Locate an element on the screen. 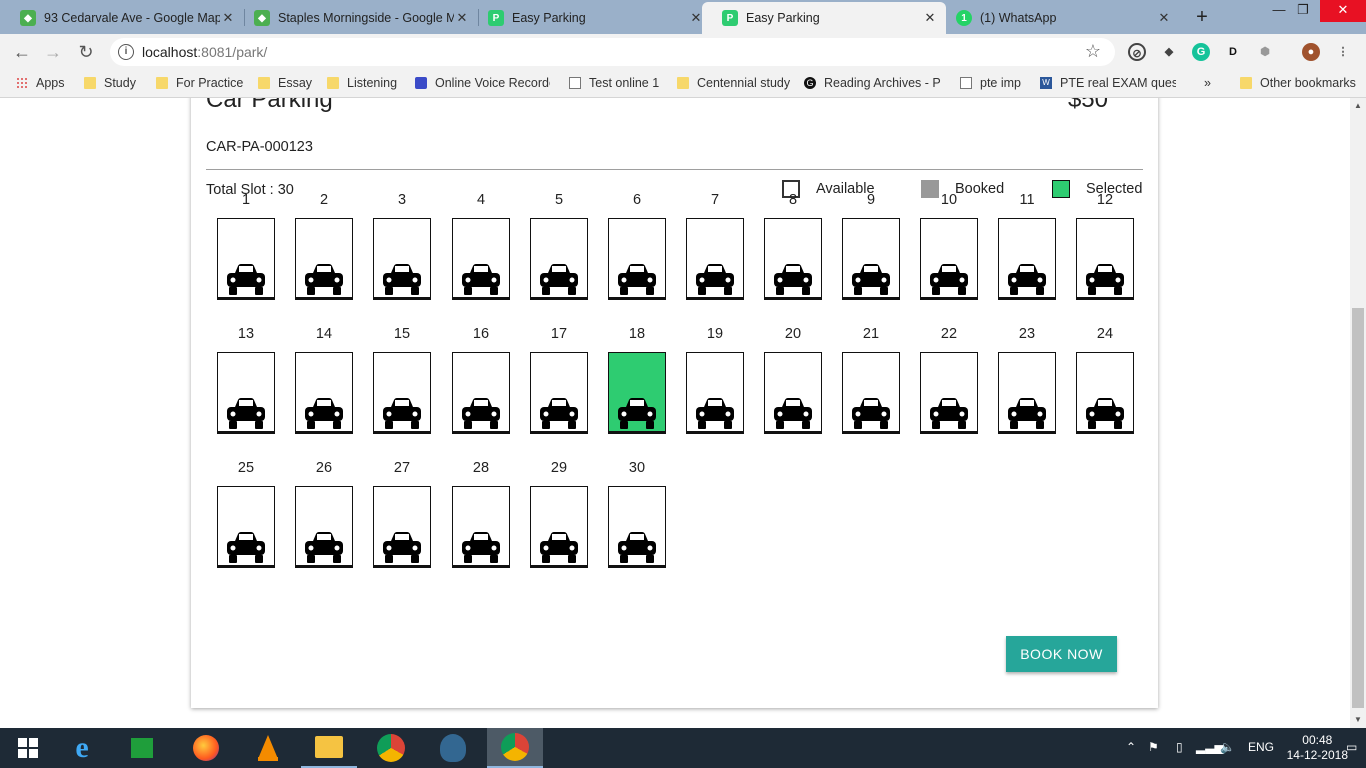 The width and height of the screenshot is (1366, 768). battery-icon: ▯ is located at coordinates (1179, 747).